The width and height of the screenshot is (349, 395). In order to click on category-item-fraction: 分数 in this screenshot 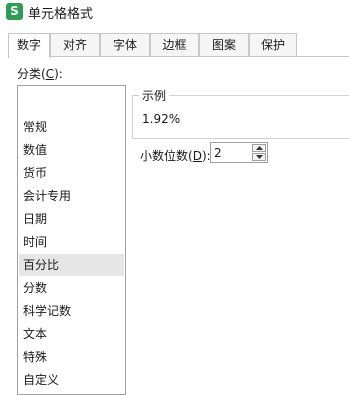, I will do `click(71, 288)`.